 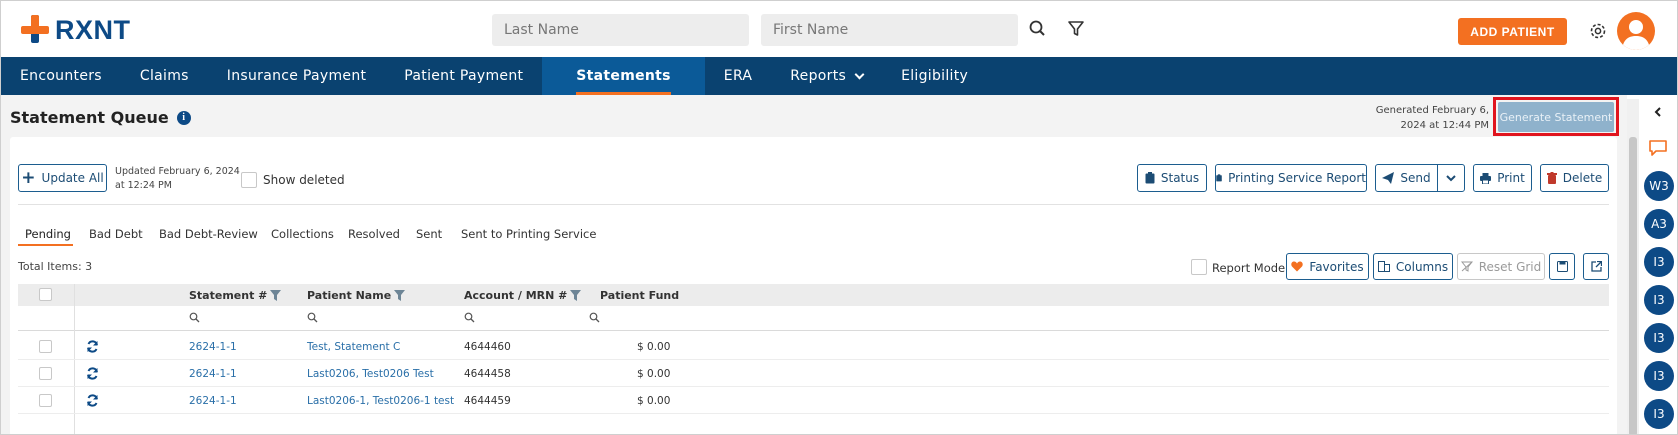 What do you see at coordinates (1172, 178) in the screenshot?
I see `status-button: Status` at bounding box center [1172, 178].